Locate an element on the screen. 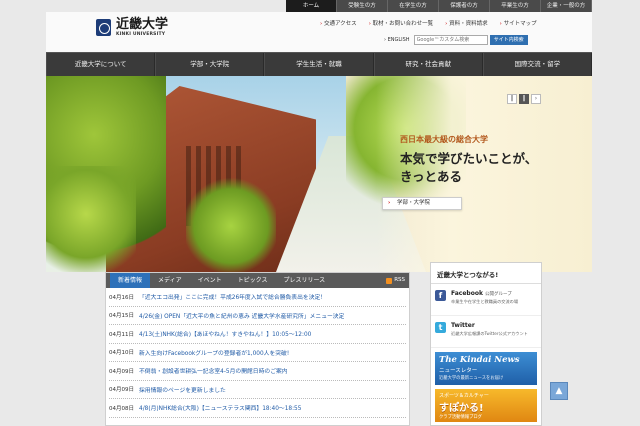 The height and width of the screenshot is (426, 640). news-tab-topics: トピックス is located at coordinates (253, 280).